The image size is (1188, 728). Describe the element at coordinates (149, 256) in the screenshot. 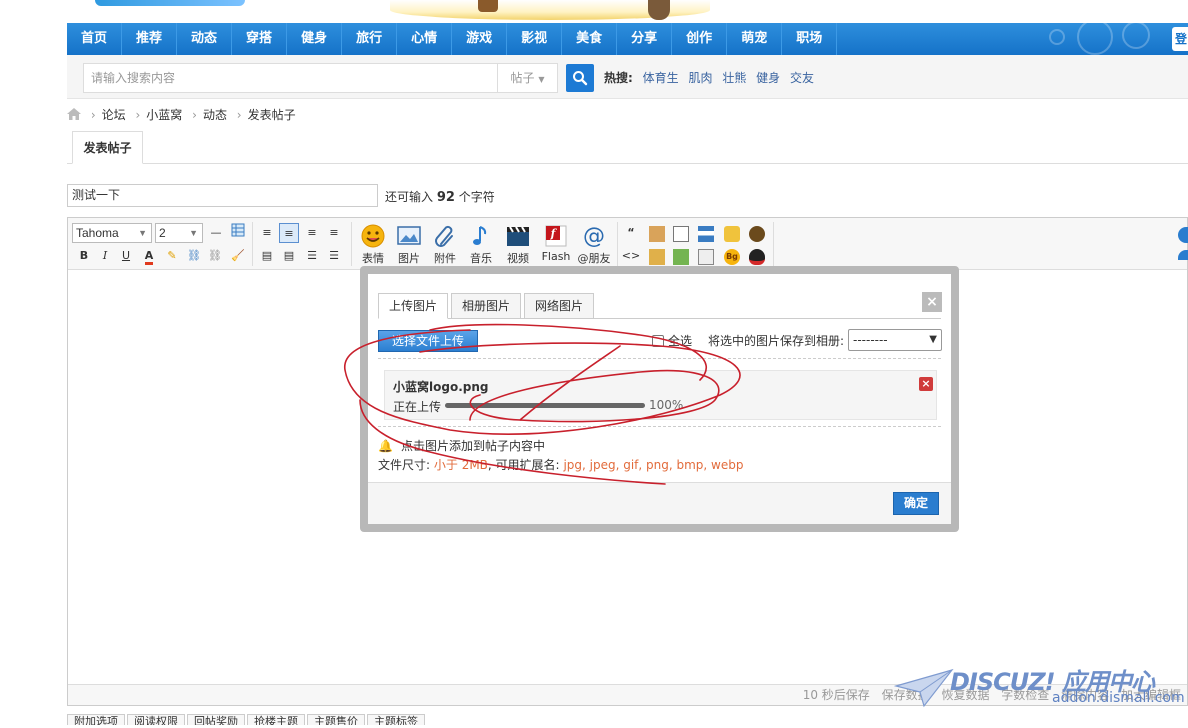

I see `text-color-icon: A` at that location.